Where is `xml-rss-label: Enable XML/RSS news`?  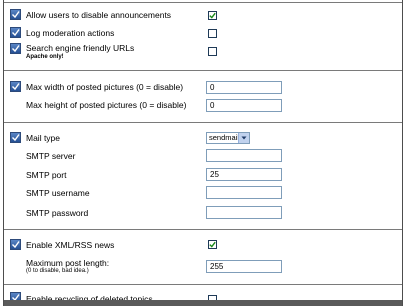 xml-rss-label: Enable XML/RSS news is located at coordinates (70, 245).